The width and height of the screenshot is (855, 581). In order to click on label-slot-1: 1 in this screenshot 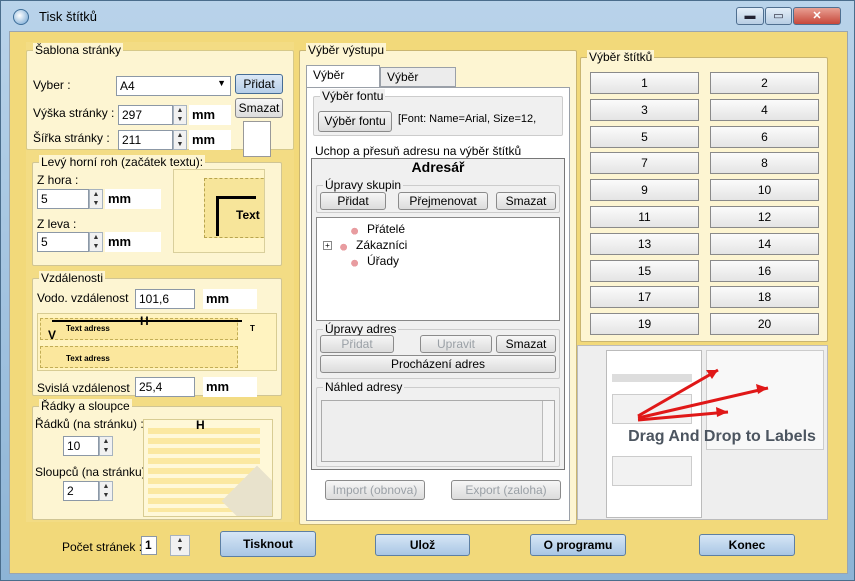, I will do `click(644, 83)`.